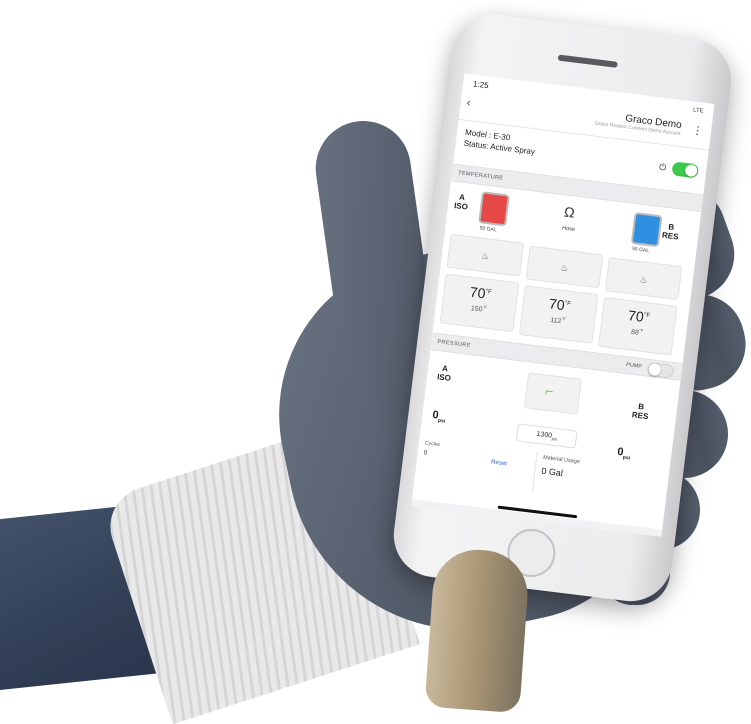 This screenshot has height=724, width=751. I want to click on hose-setpoint-number: 112, so click(555, 321).